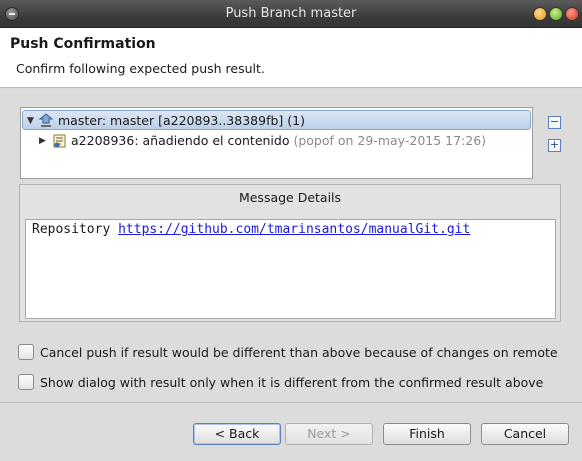 Image resolution: width=582 pixels, height=461 pixels. What do you see at coordinates (329, 434) in the screenshot?
I see `next-button: Next >` at bounding box center [329, 434].